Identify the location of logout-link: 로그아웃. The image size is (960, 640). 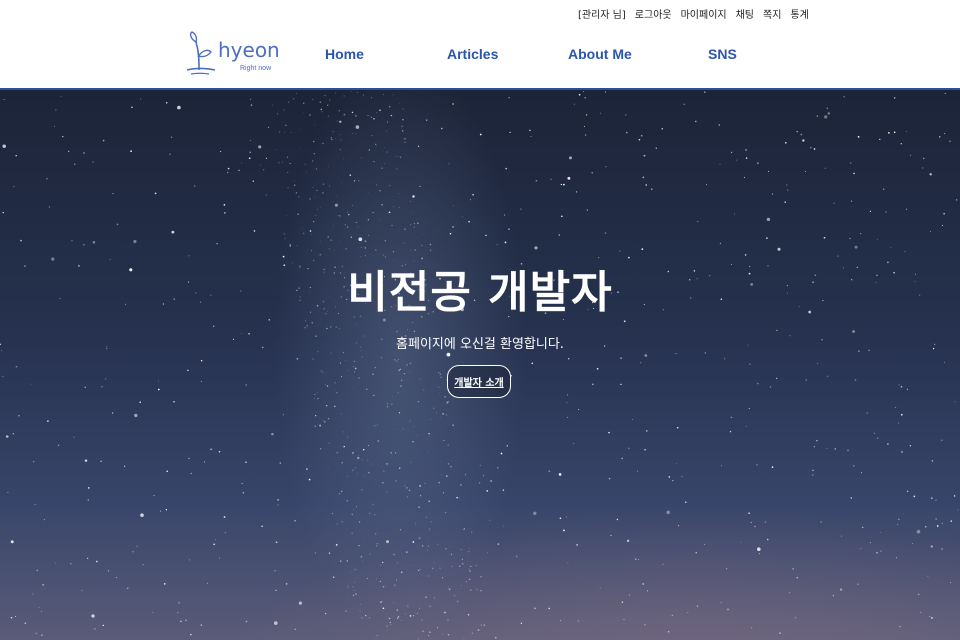
(653, 13).